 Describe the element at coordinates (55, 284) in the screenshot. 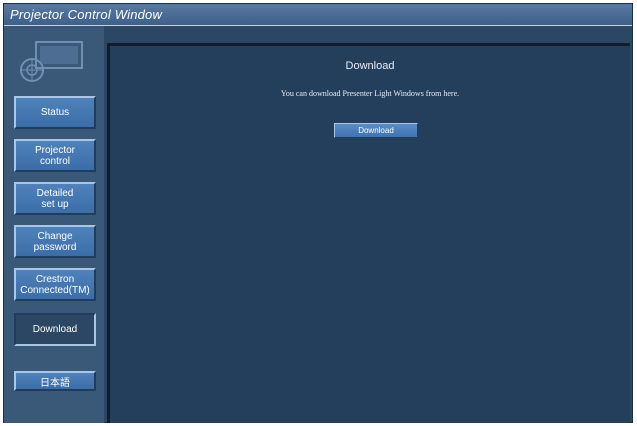

I see `sidebar-item-crestron-connected: Crestron Connected(TM)` at that location.